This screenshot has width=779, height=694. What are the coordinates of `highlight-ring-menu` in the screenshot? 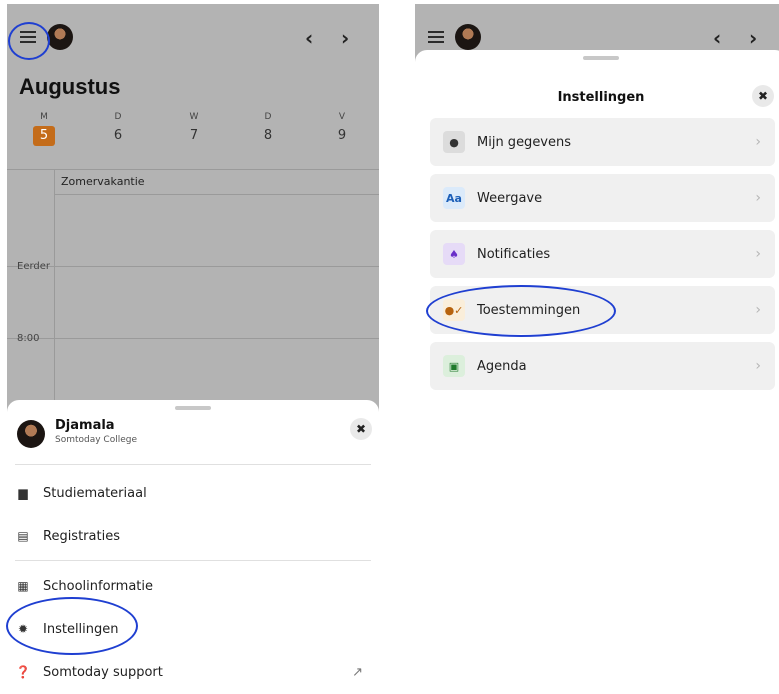 It's located at (29, 41).